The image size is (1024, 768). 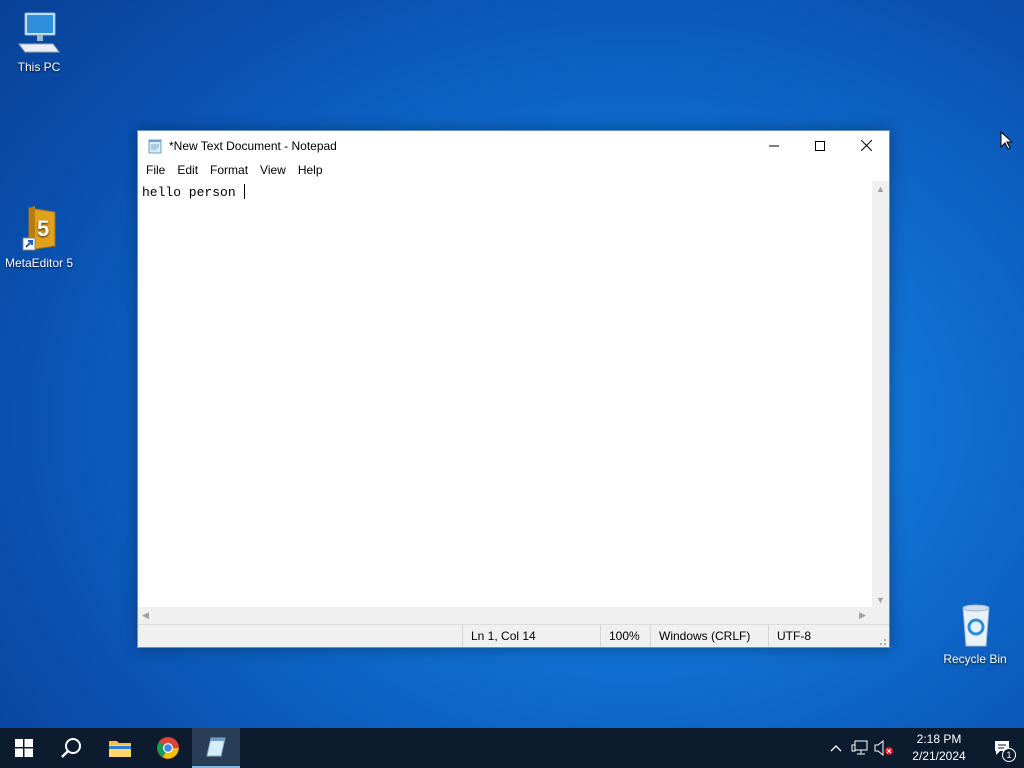 I want to click on close-button, so click(x=866, y=145).